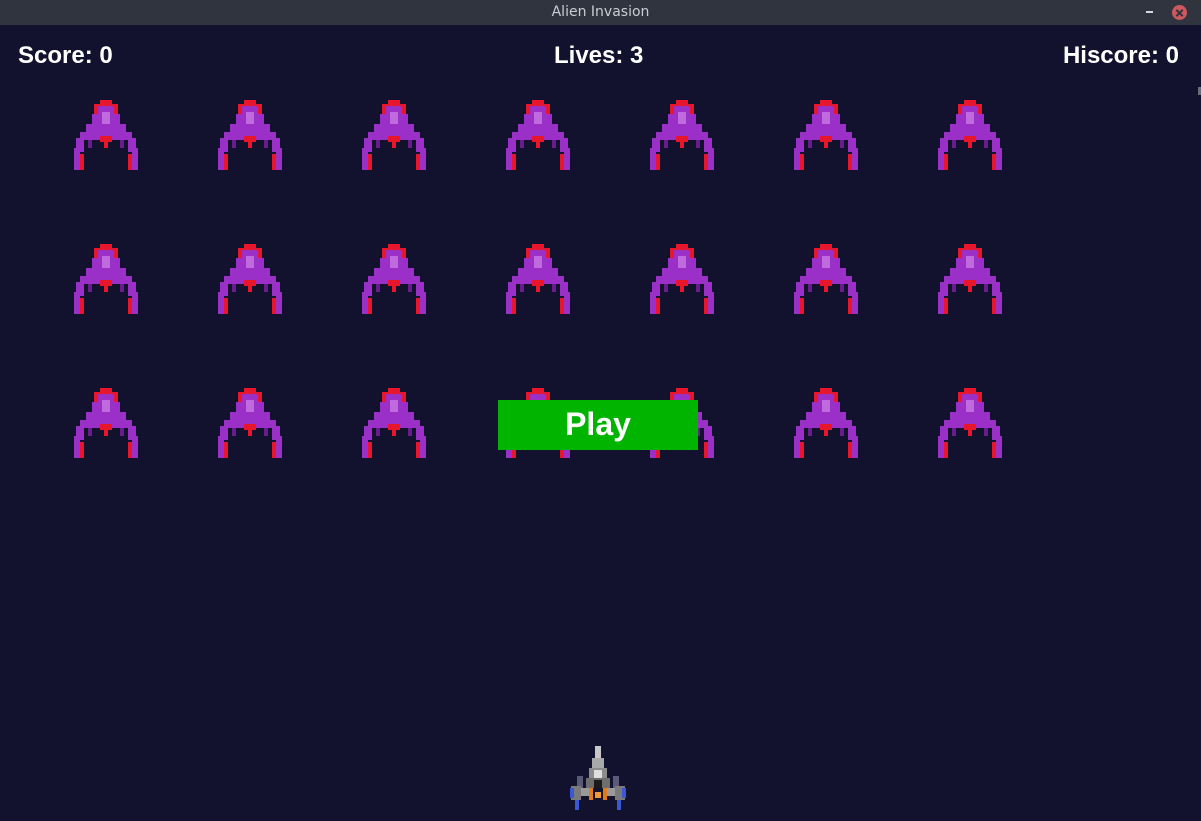 The width and height of the screenshot is (1201, 821). What do you see at coordinates (1120, 55) in the screenshot?
I see `hiscore-label: Hiscore: 0` at bounding box center [1120, 55].